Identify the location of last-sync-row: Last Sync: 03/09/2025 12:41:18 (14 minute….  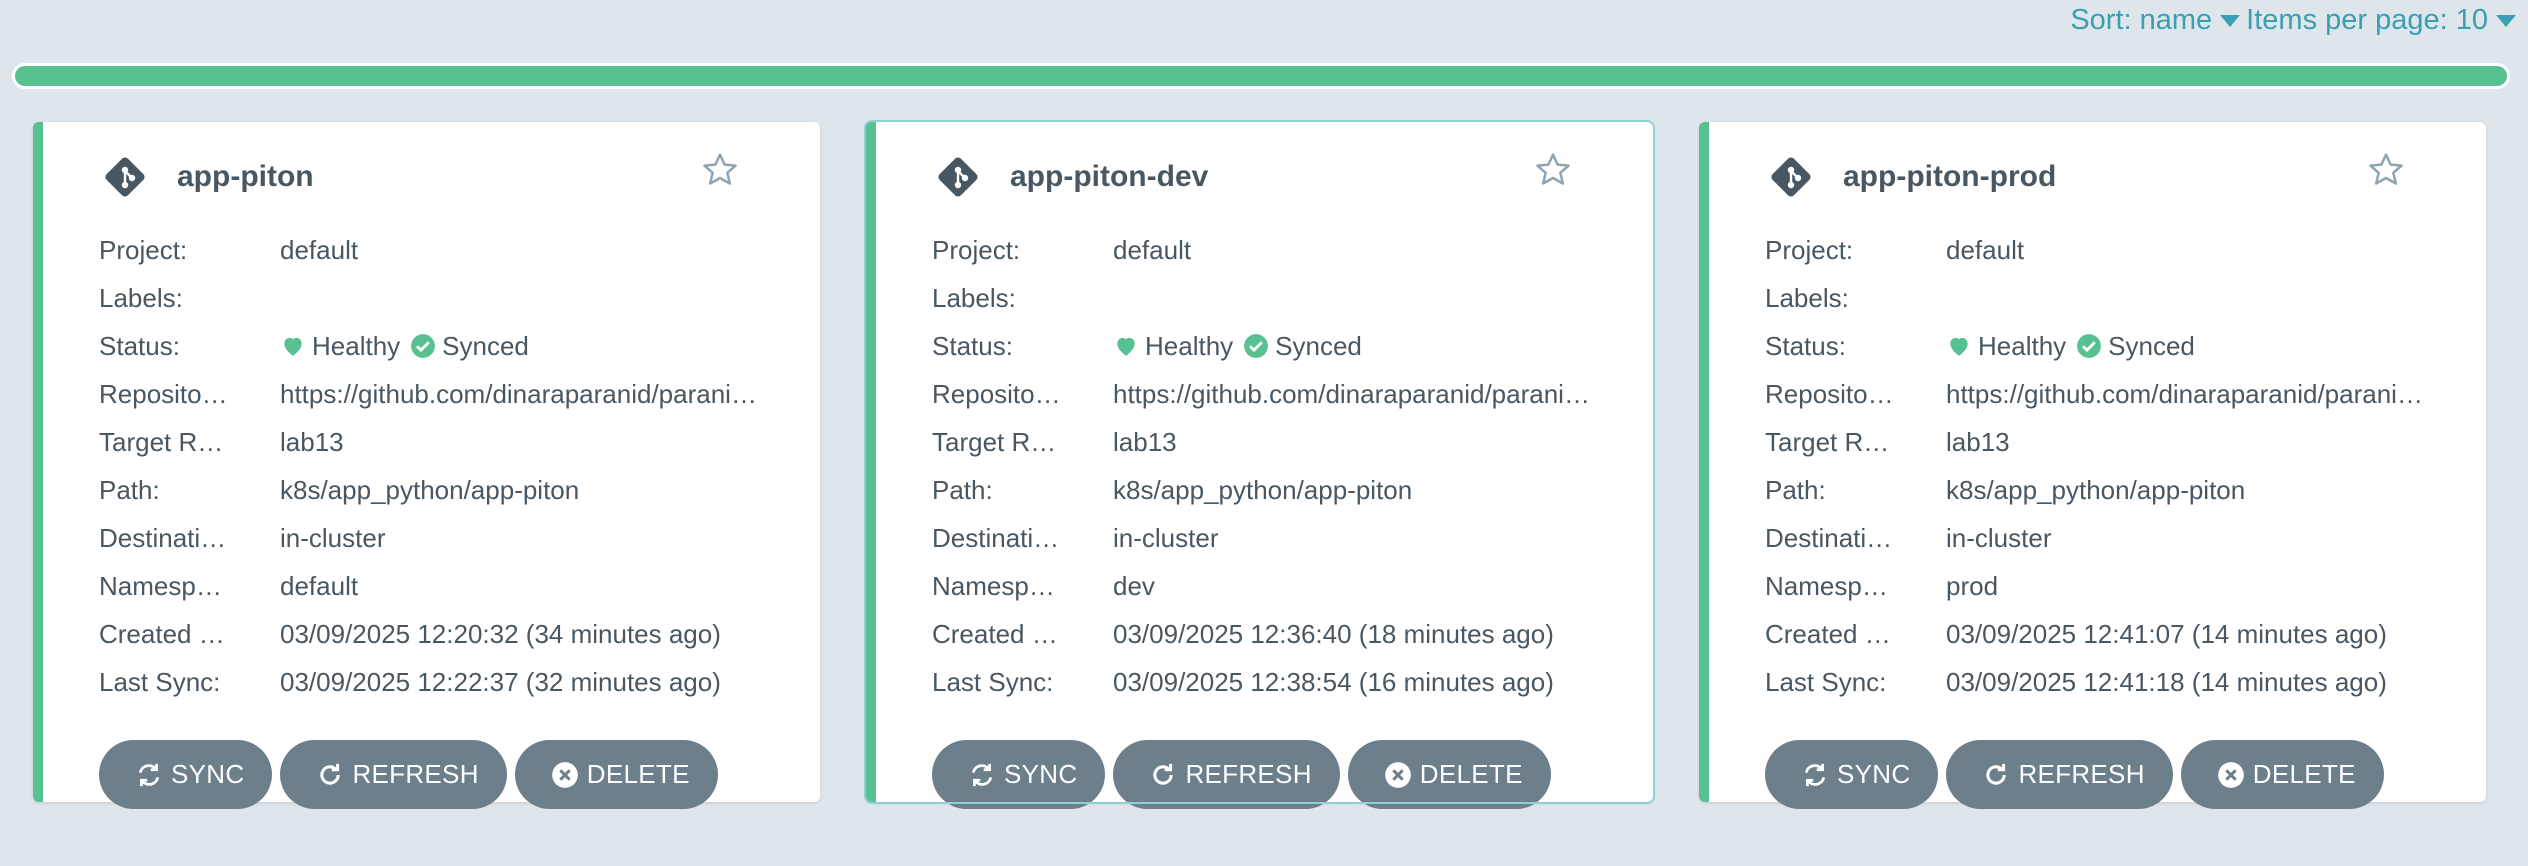
(2100, 682).